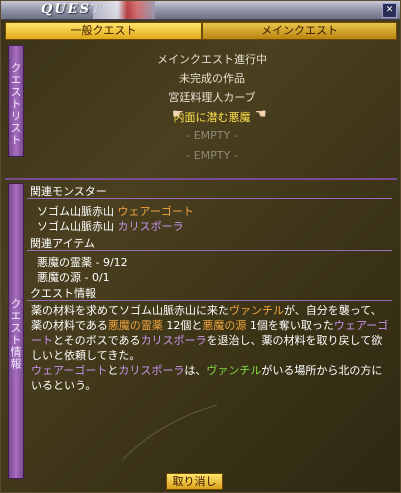 This screenshot has height=493, width=401. What do you see at coordinates (209, 293) in the screenshot?
I see `quest-info-header: クエスト情報` at bounding box center [209, 293].